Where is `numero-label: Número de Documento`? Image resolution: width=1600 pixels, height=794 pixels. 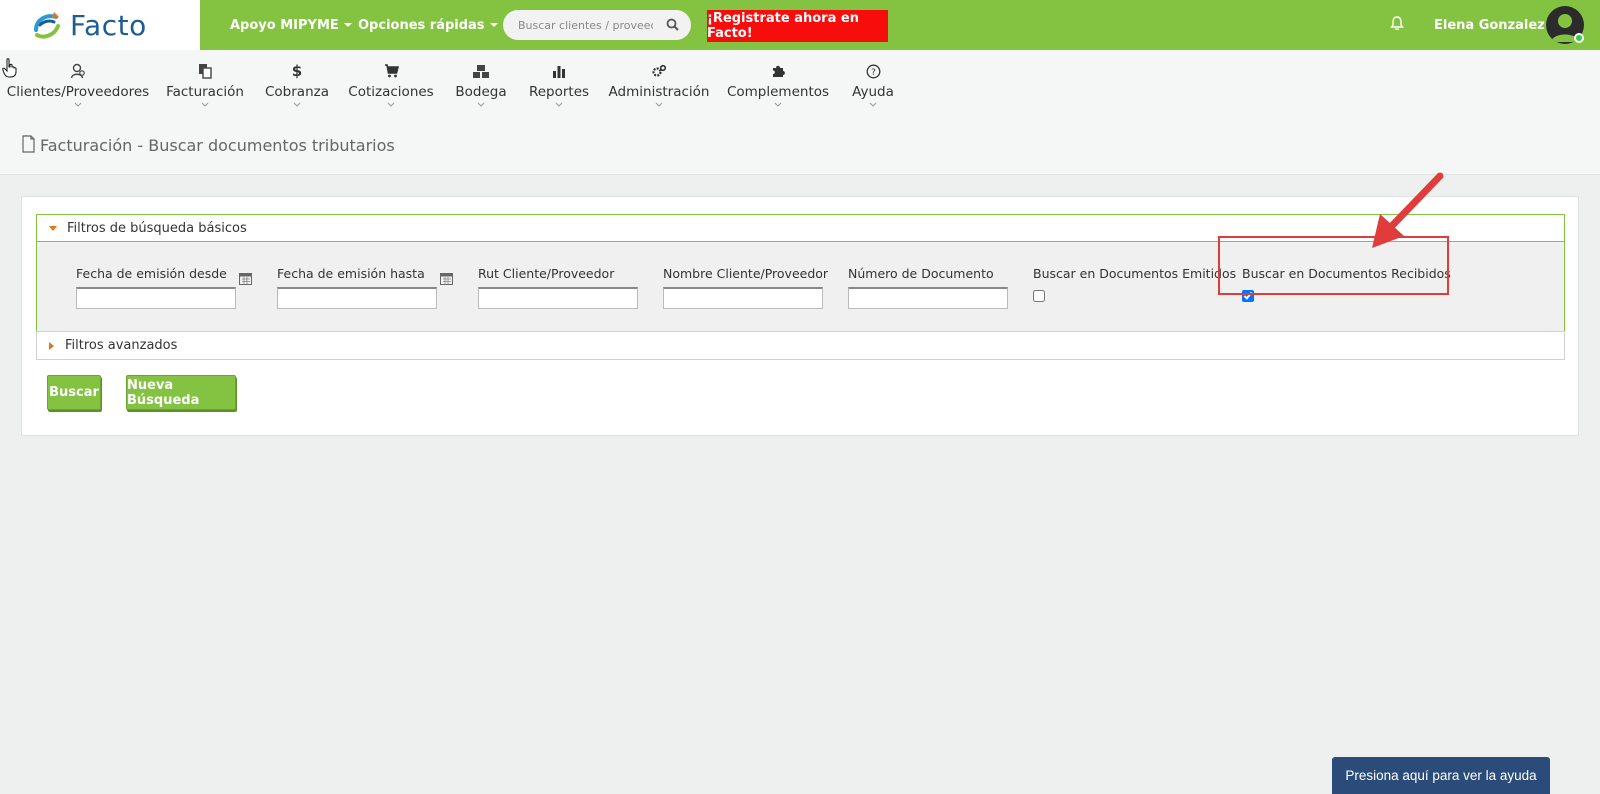
numero-label: Número de Documento is located at coordinates (921, 273).